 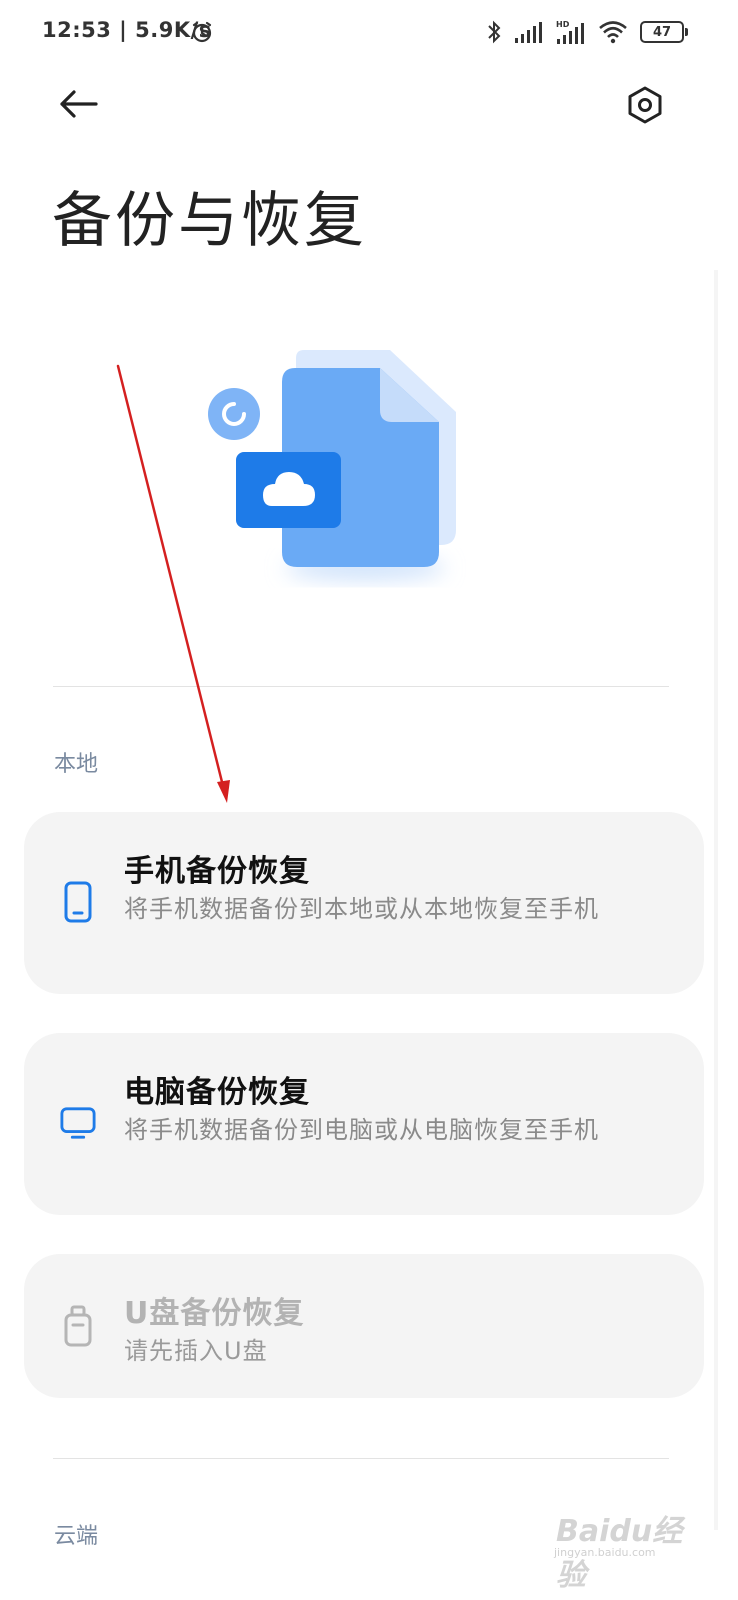 I want to click on backup-illustration, so click(x=332, y=465).